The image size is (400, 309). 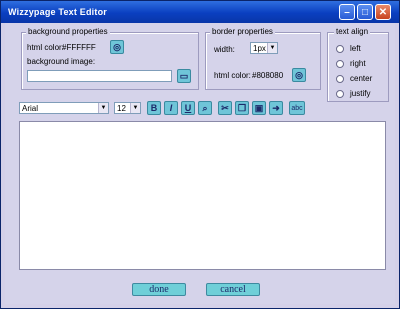 I want to click on font-size-select: 12 ▼, so click(x=127, y=108).